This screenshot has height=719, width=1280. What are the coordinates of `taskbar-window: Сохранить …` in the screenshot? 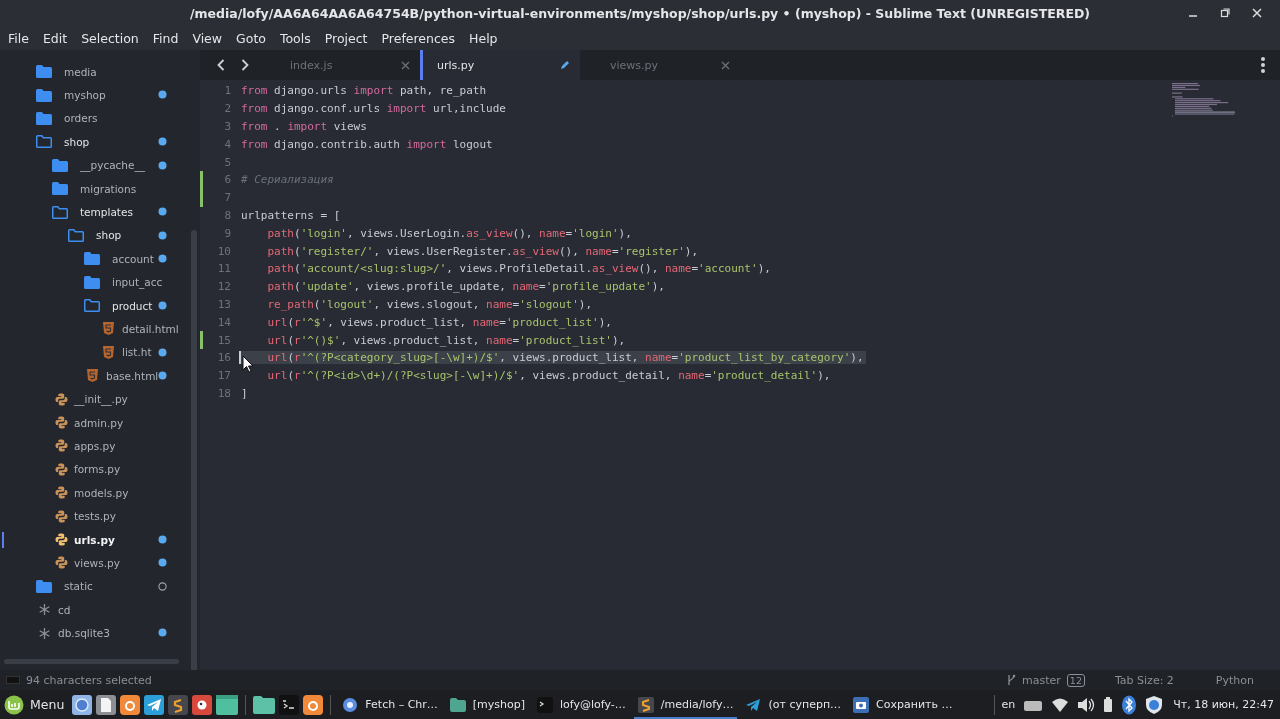 It's located at (903, 704).